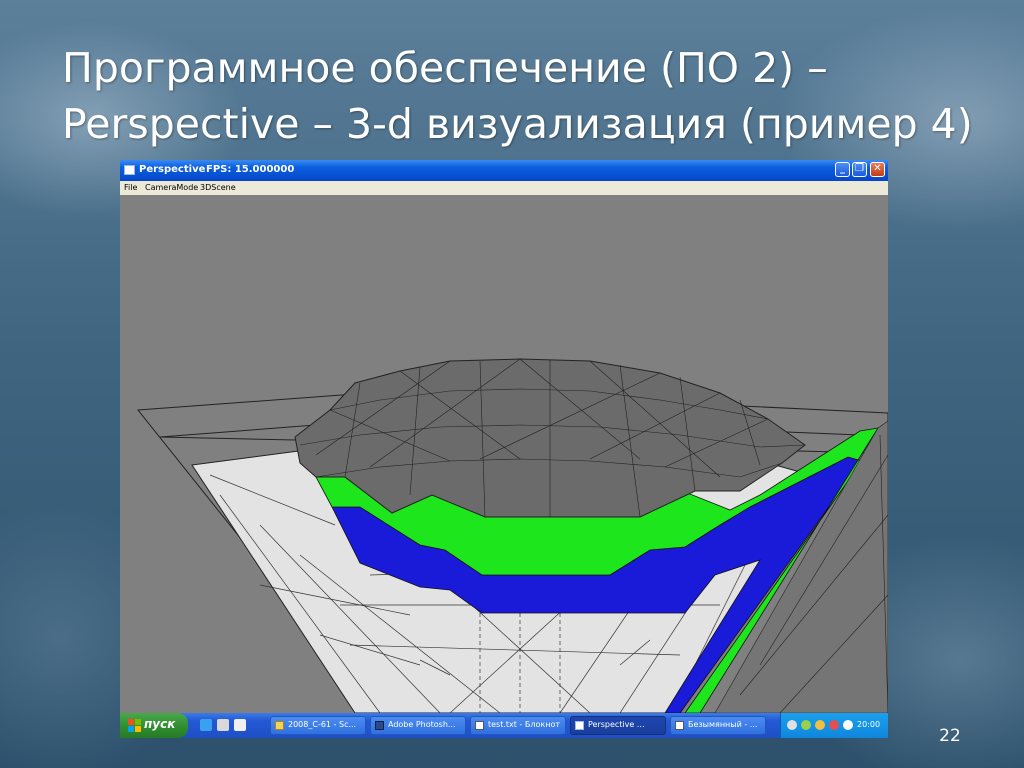  What do you see at coordinates (848, 725) in the screenshot?
I see `tray-extra-icon` at bounding box center [848, 725].